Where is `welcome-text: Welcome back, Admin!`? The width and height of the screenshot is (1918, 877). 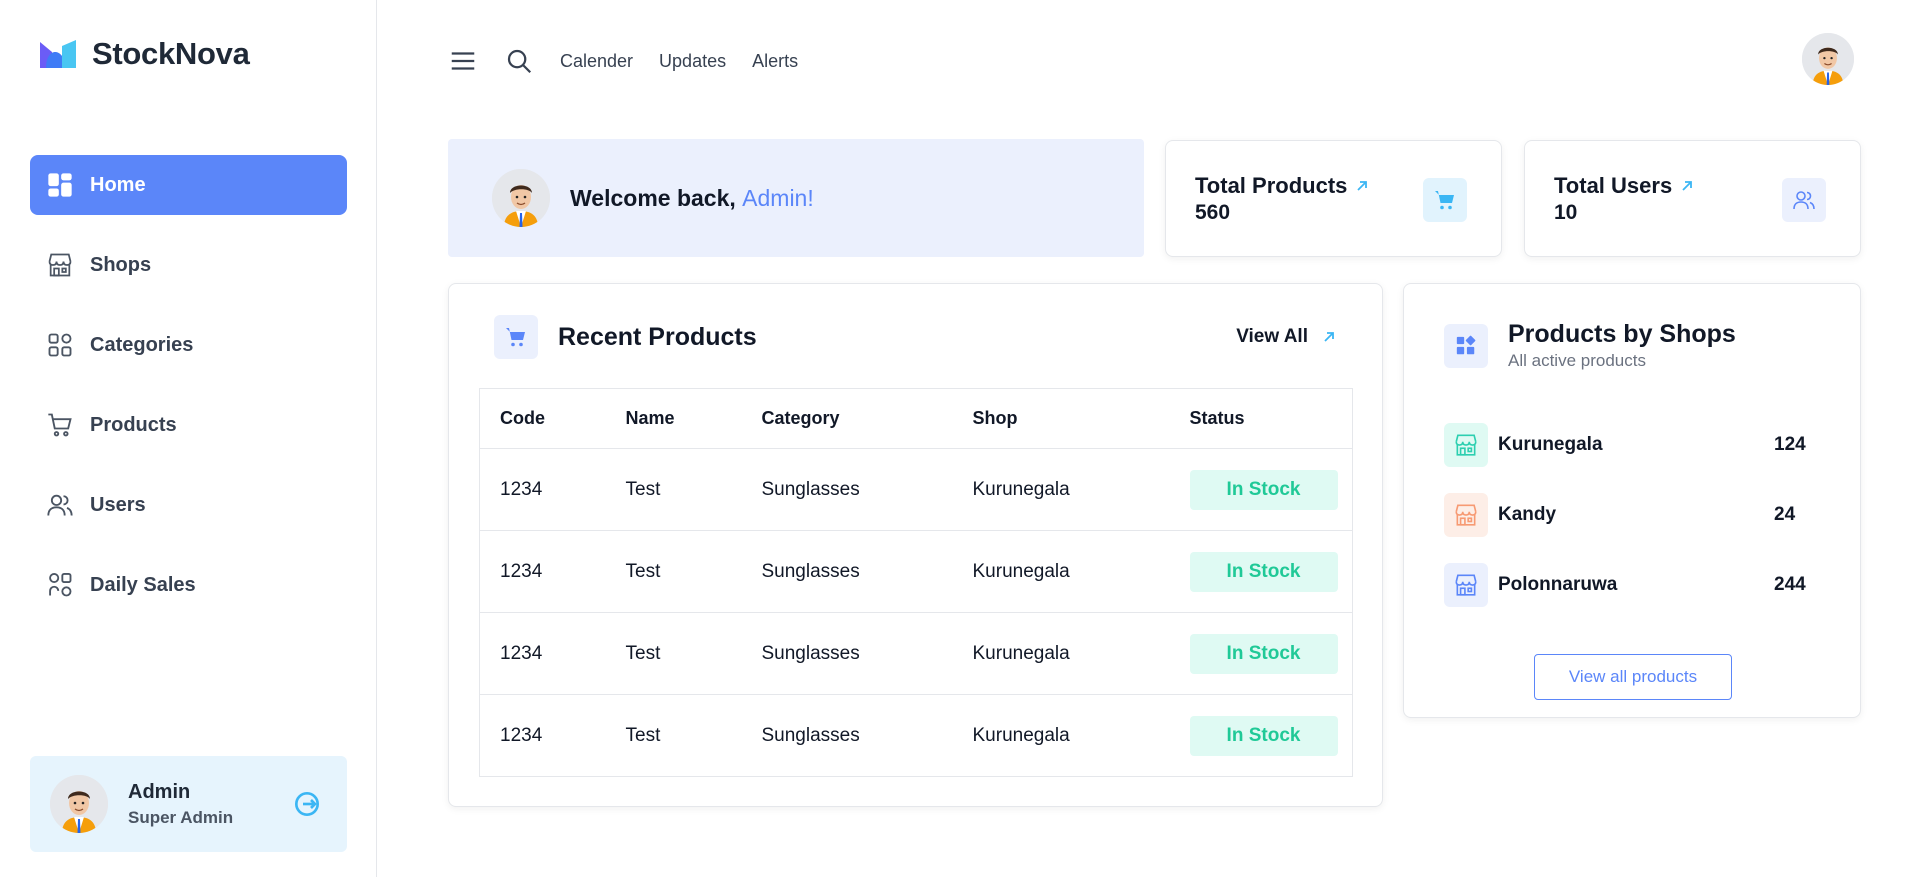 welcome-text: Welcome back, Admin! is located at coordinates (692, 198).